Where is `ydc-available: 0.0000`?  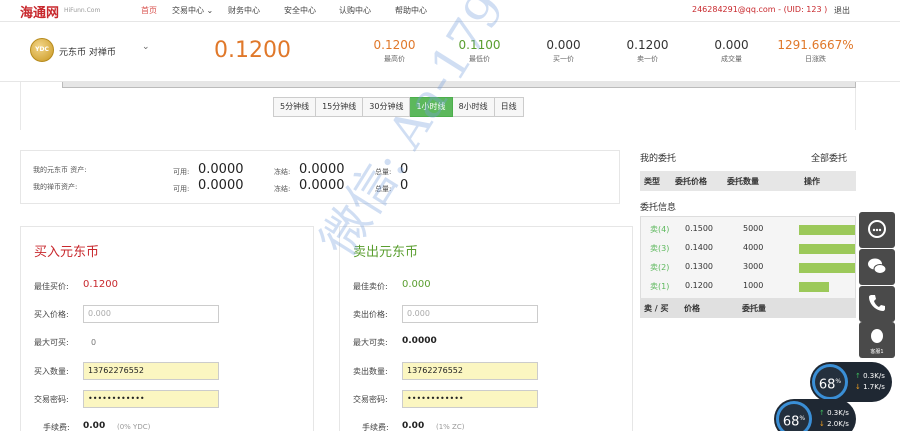
ydc-available: 0.0000 is located at coordinates (221, 169).